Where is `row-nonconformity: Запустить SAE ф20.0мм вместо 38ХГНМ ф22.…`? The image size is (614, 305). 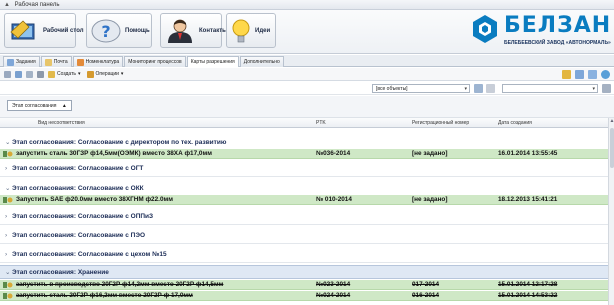
row-nonconformity: Запустить SAE ф20.0мм вместо 38ХГНМ ф22.… is located at coordinates (94, 199).